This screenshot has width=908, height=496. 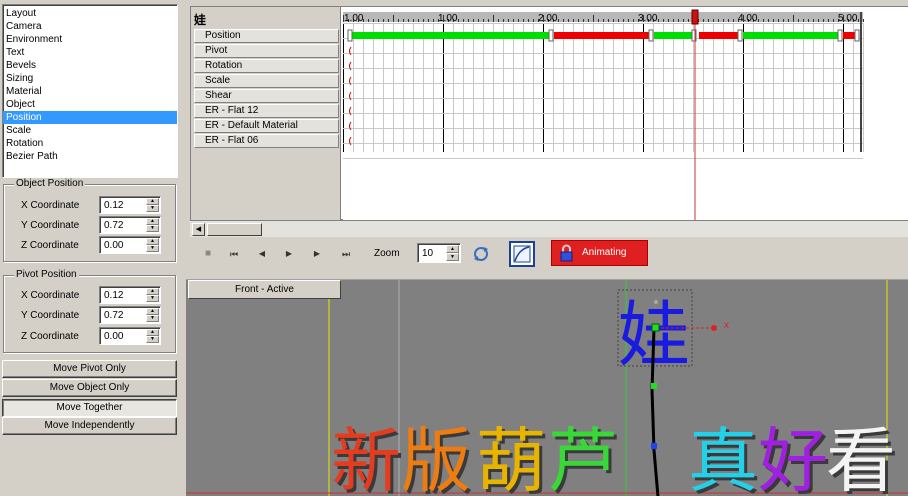 I want to click on object-y-row: Y Coordinate 0.72 ▲ ▼, so click(x=89, y=225).